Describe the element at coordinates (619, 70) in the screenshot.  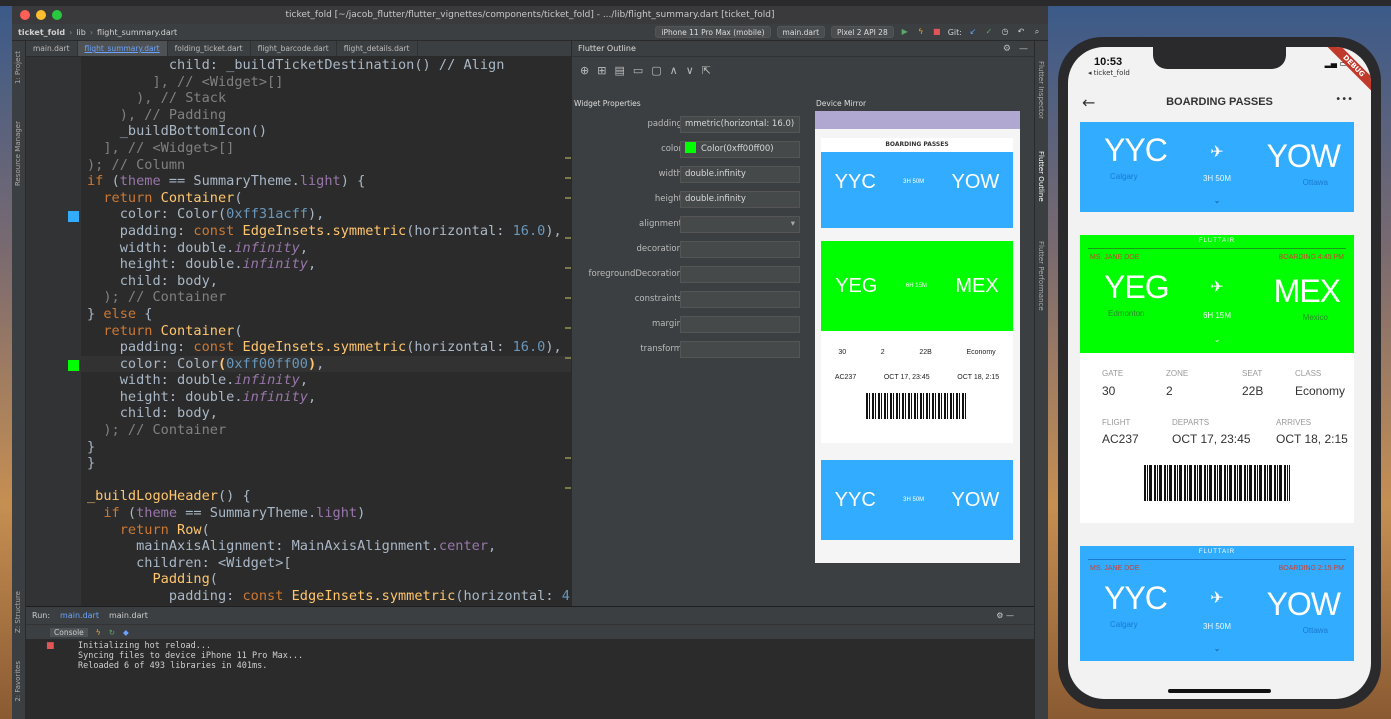
I see `column-widget-icon: ▤` at that location.